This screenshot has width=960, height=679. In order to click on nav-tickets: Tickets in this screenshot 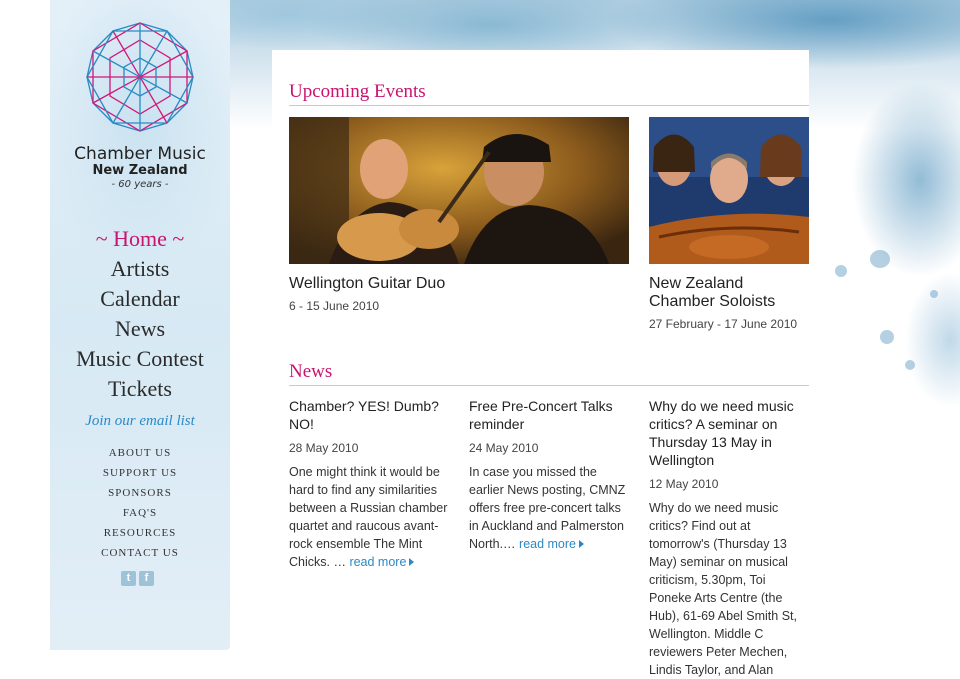, I will do `click(140, 389)`.